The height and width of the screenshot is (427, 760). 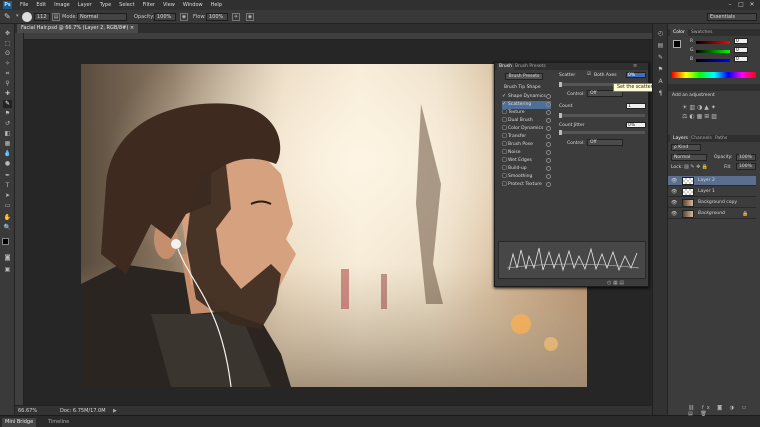 I want to click on paragraph-icon: ¶, so click(x=660, y=94).